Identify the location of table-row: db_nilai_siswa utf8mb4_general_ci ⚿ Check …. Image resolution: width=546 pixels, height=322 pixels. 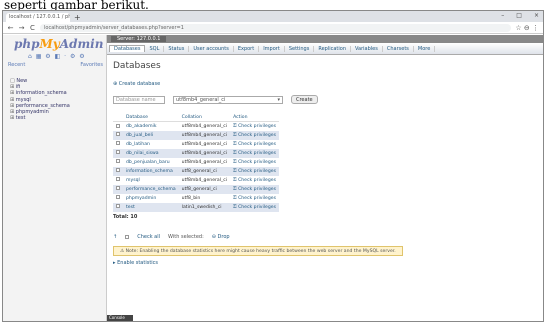
(196, 153).